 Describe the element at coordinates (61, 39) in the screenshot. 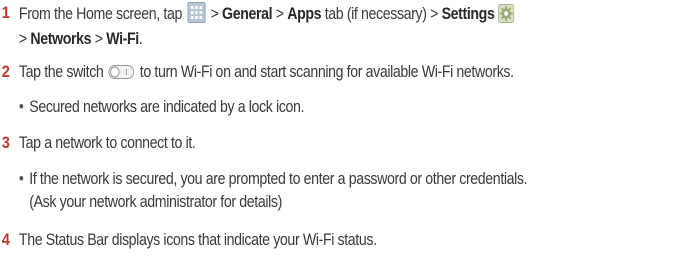

I see `networks-label: Networks` at that location.